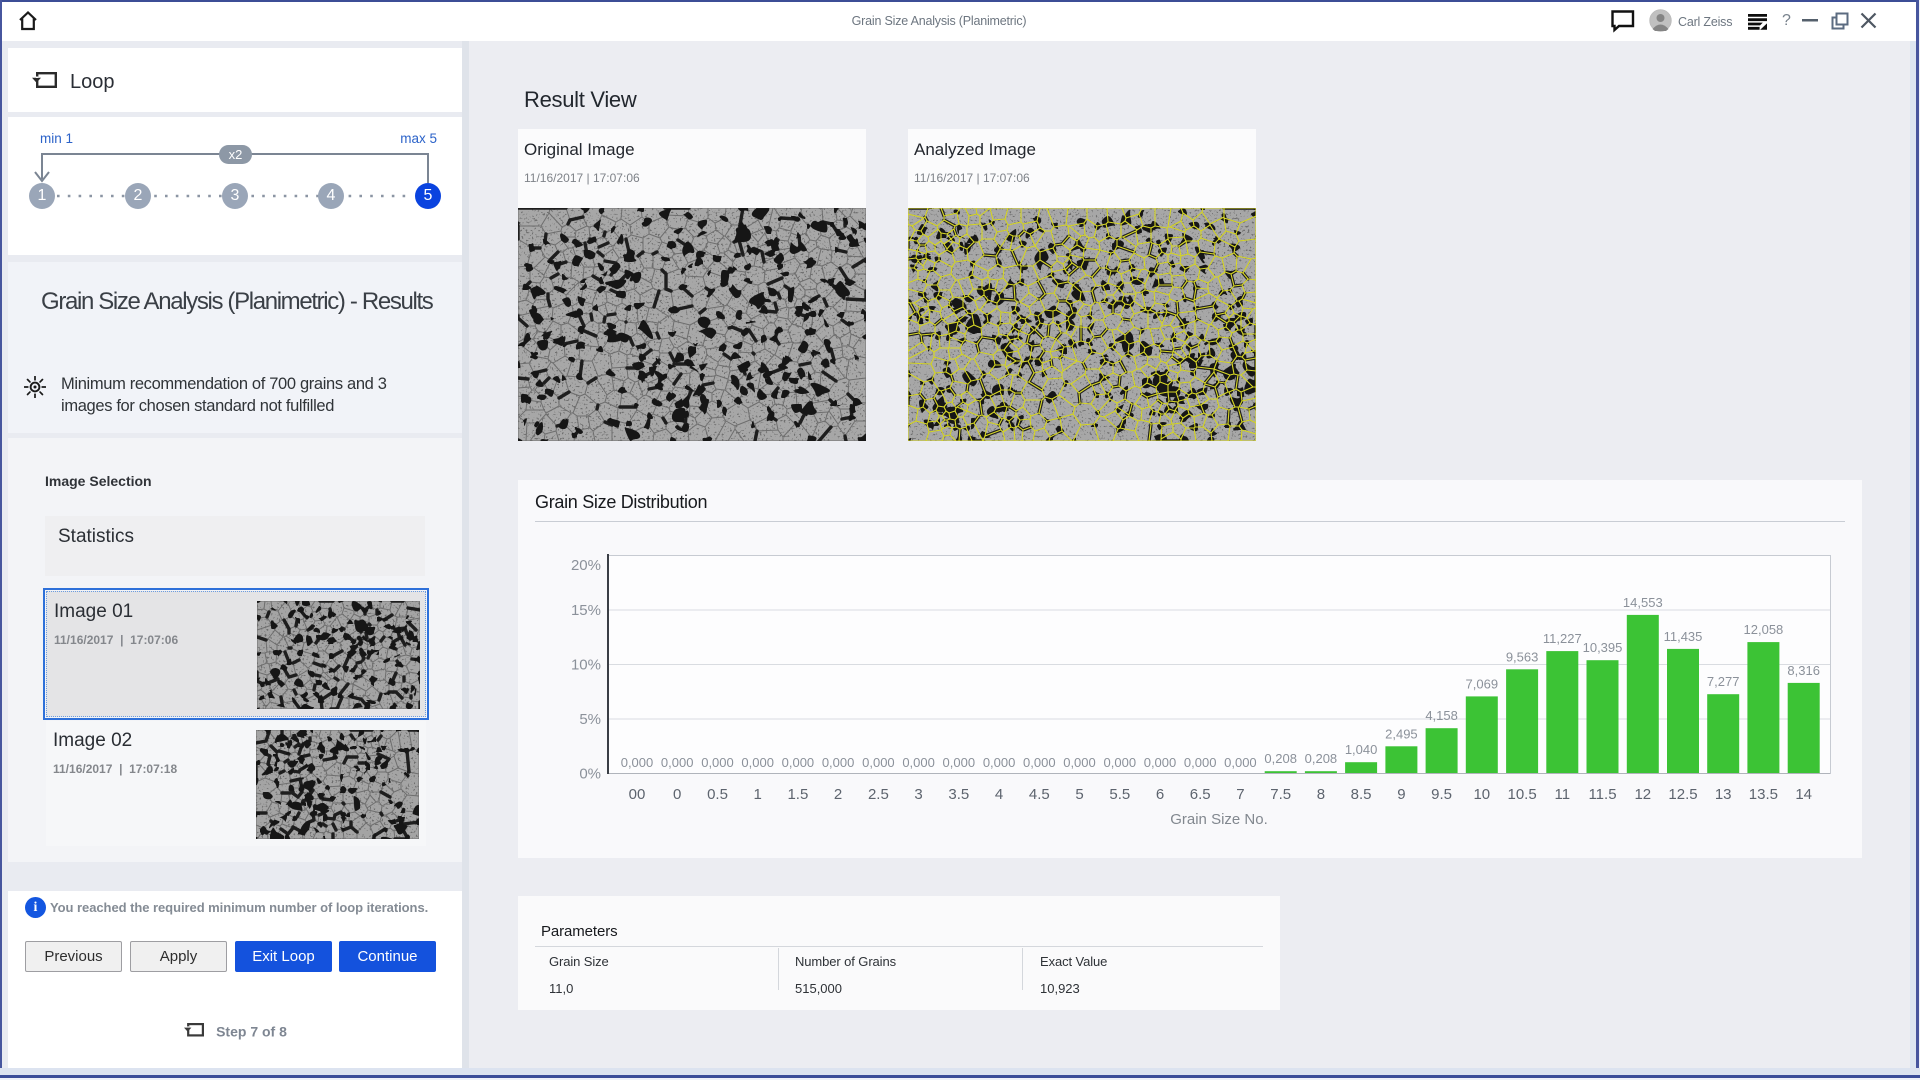  Describe the element at coordinates (1563, 794) in the screenshot. I see `svg-text: 11` at that location.